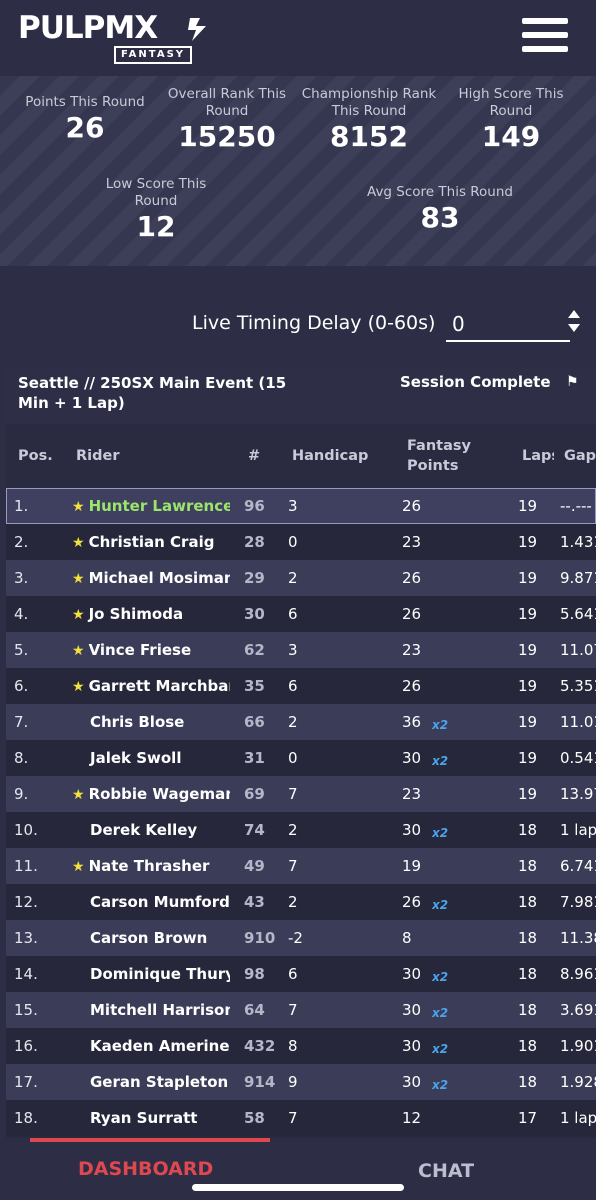 This screenshot has width=596, height=1200. What do you see at coordinates (35, 456) in the screenshot?
I see `col-pos: Pos.` at bounding box center [35, 456].